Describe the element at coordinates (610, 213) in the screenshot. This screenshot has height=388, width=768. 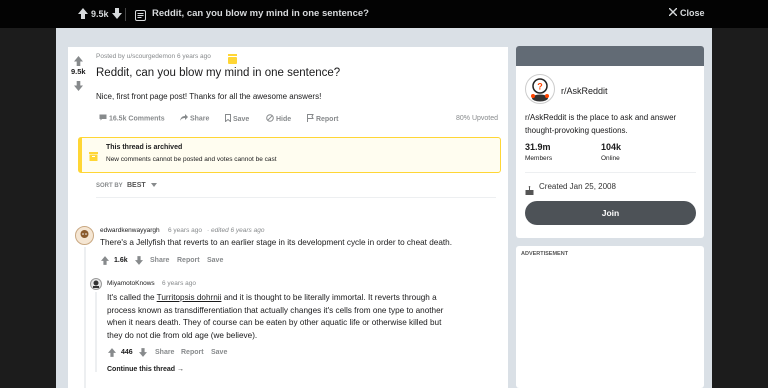
I see `join-button: Join` at that location.